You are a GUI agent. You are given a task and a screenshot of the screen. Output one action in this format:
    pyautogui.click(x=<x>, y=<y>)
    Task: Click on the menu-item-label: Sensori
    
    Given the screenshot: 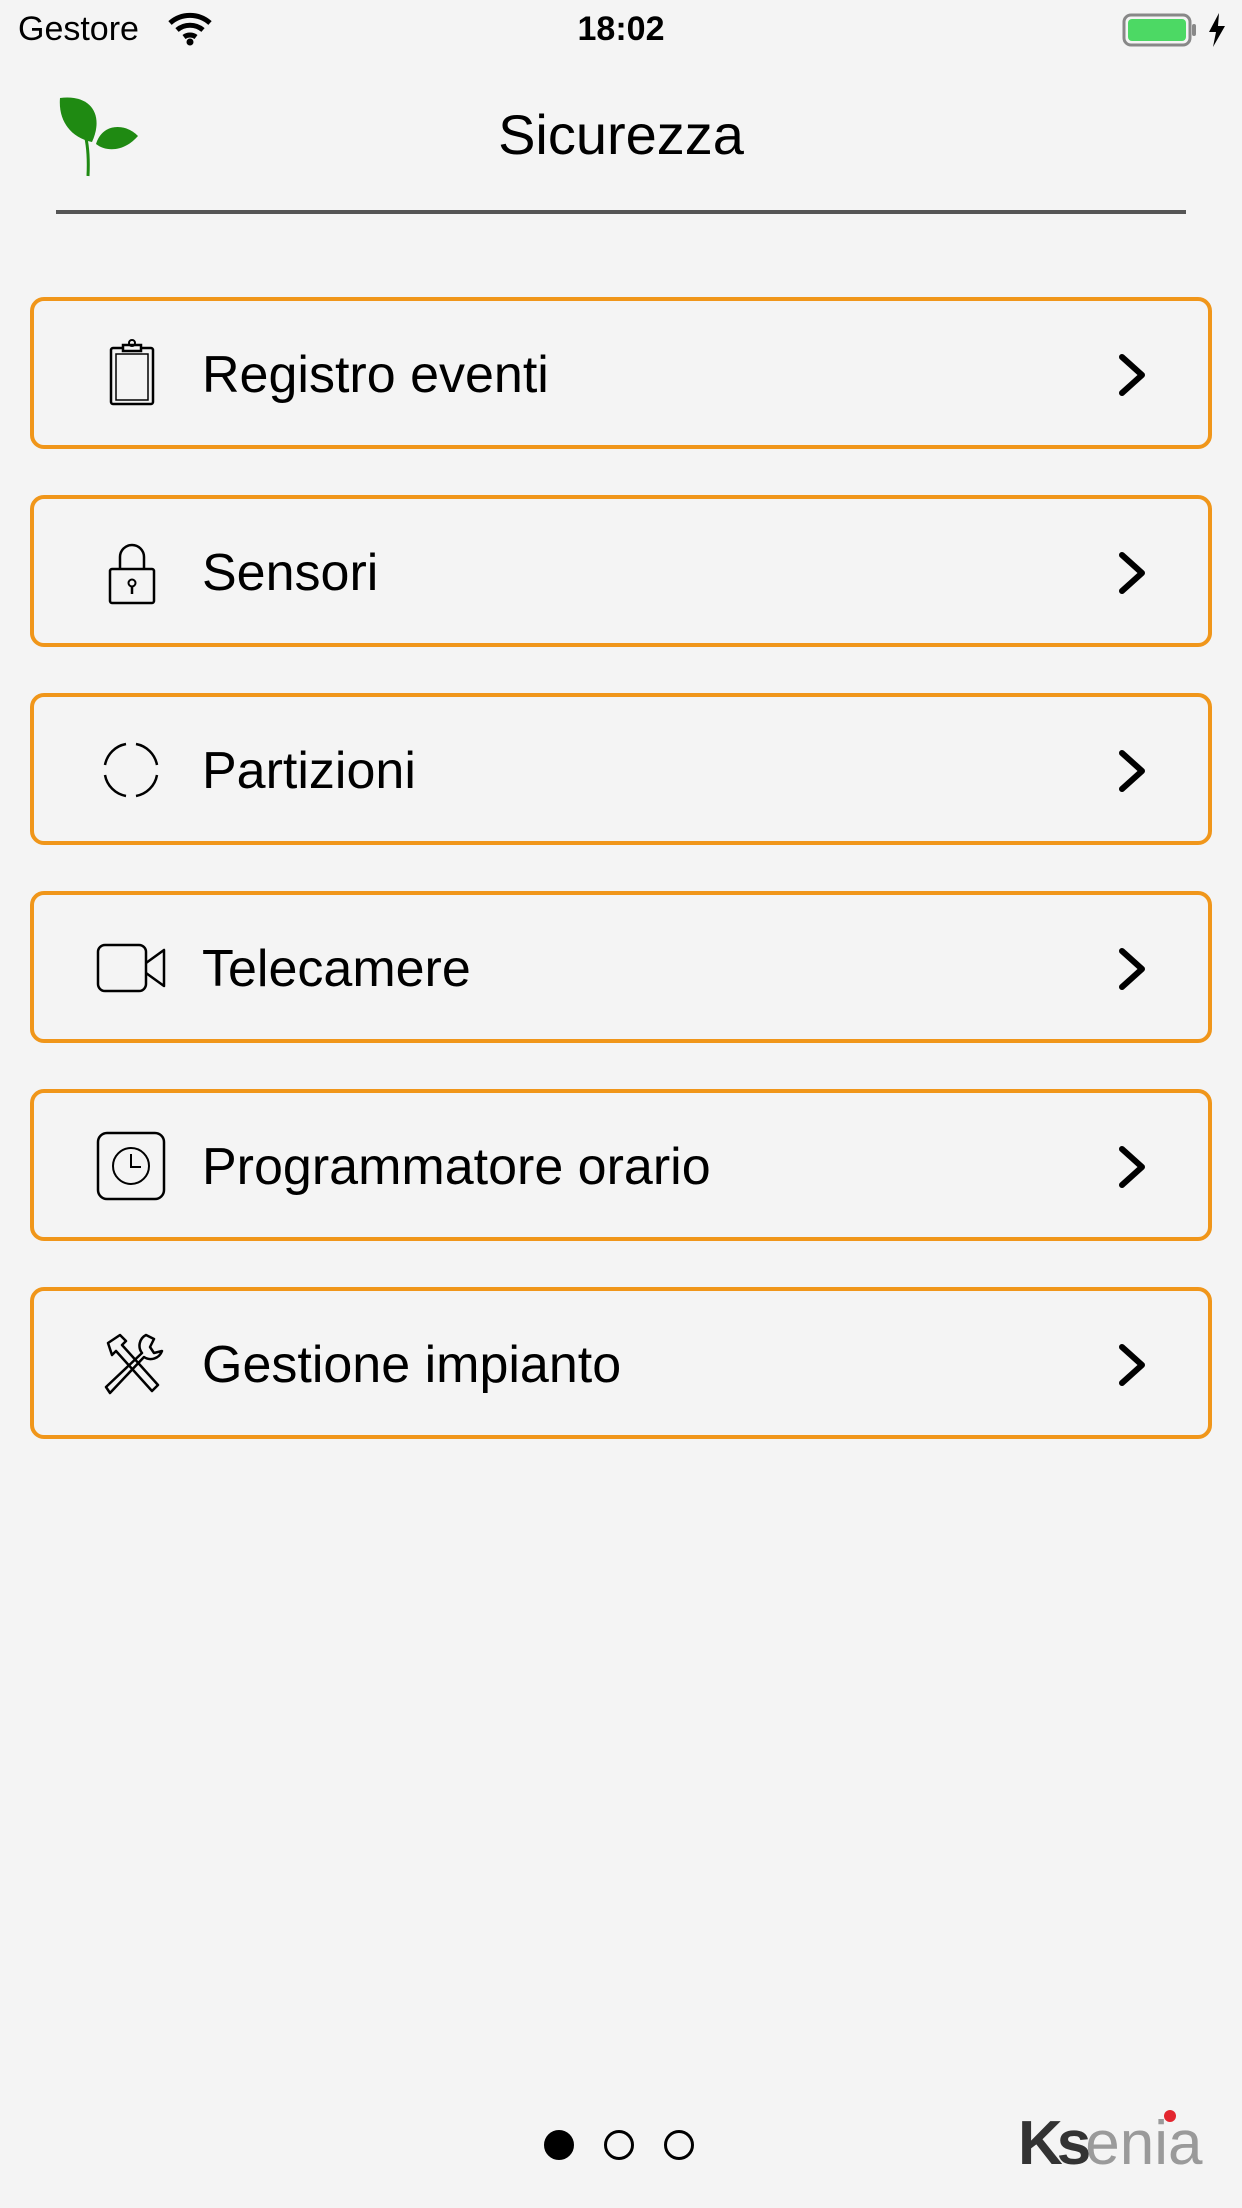 What is the action you would take?
    pyautogui.click(x=290, y=573)
    